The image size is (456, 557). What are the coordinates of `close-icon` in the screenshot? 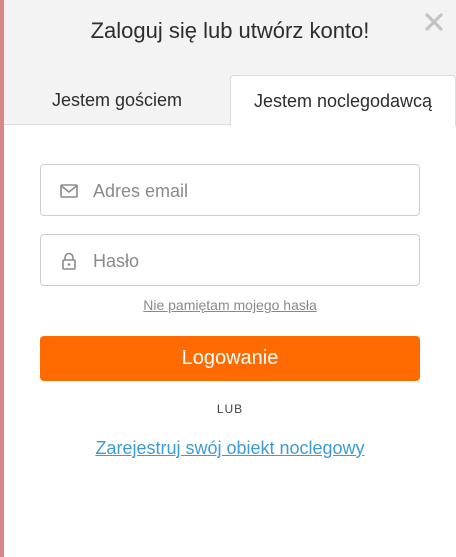 It's located at (434, 22).